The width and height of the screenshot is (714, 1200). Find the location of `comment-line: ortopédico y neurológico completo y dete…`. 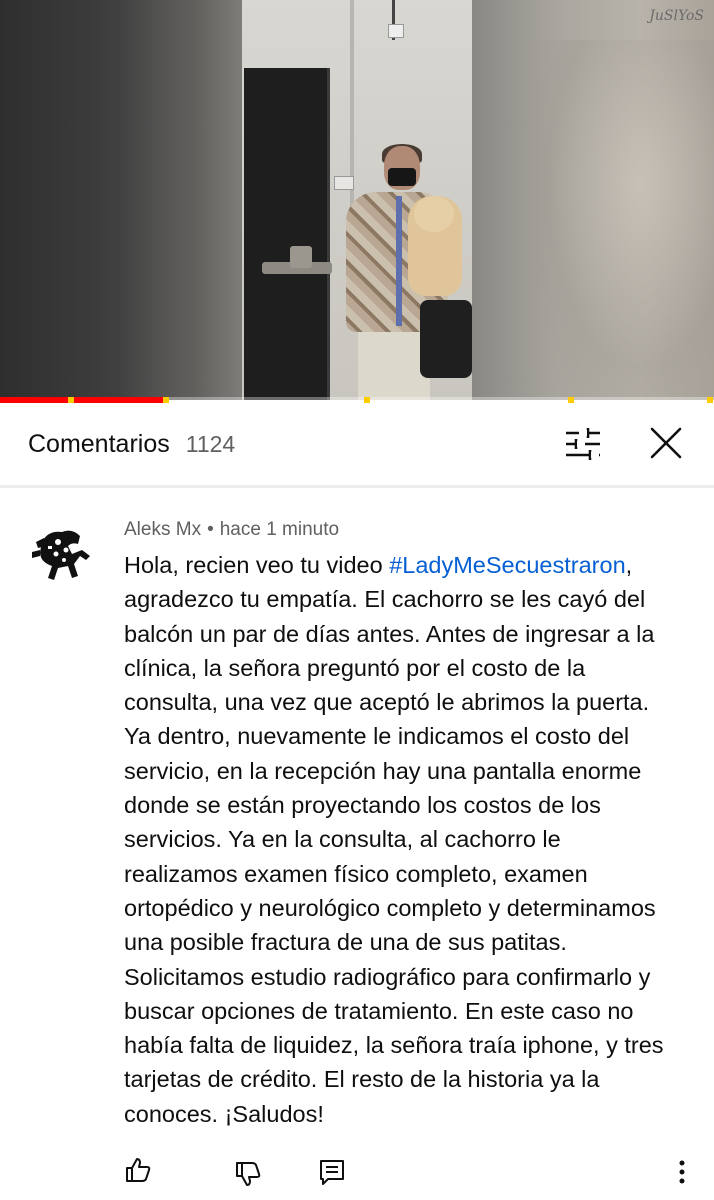

comment-line: ortopédico y neurológico completo y dete… is located at coordinates (408, 908).